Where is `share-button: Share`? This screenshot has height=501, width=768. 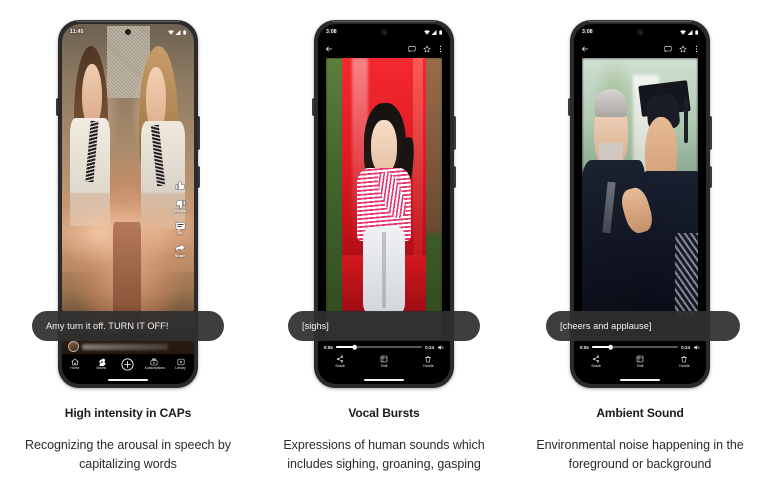
share-button: Share is located at coordinates (180, 250).